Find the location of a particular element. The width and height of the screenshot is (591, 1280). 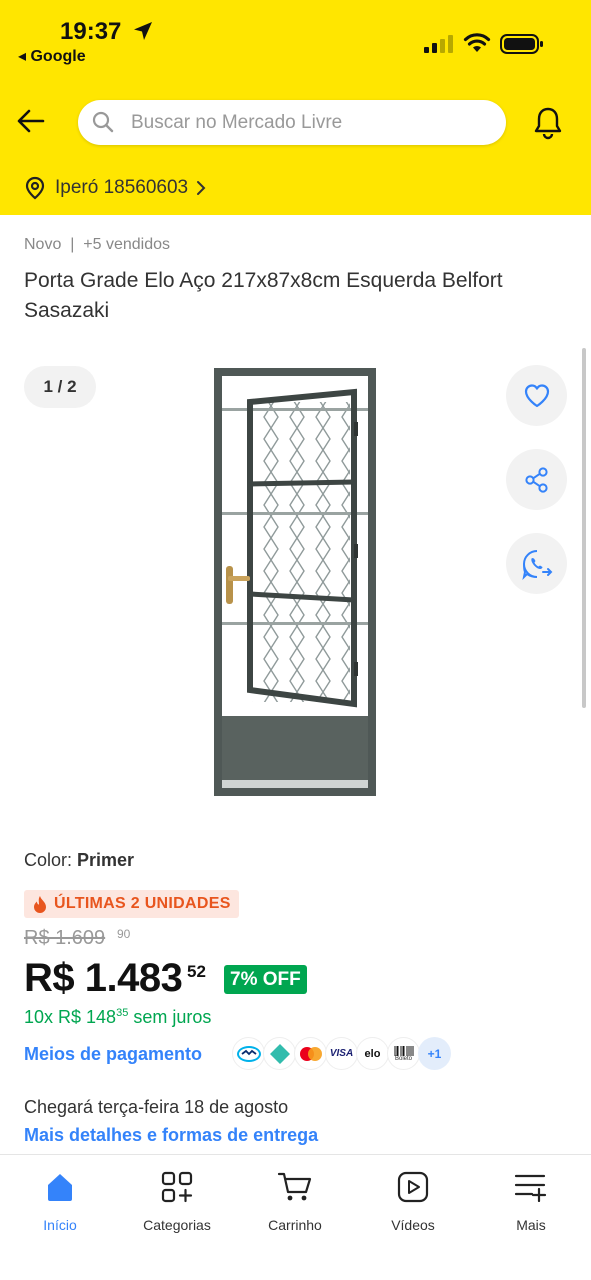

nav-item-cart: Carrinho is located at coordinates (295, 1201).